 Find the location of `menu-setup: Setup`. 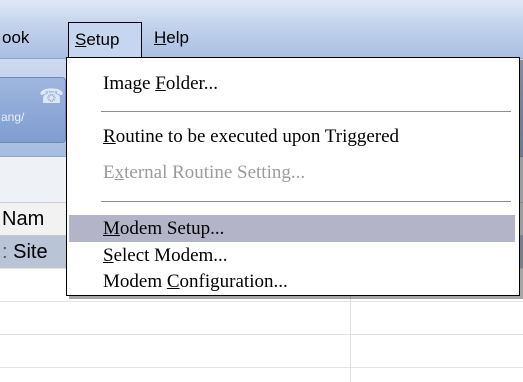

menu-setup: Setup is located at coordinates (105, 40).